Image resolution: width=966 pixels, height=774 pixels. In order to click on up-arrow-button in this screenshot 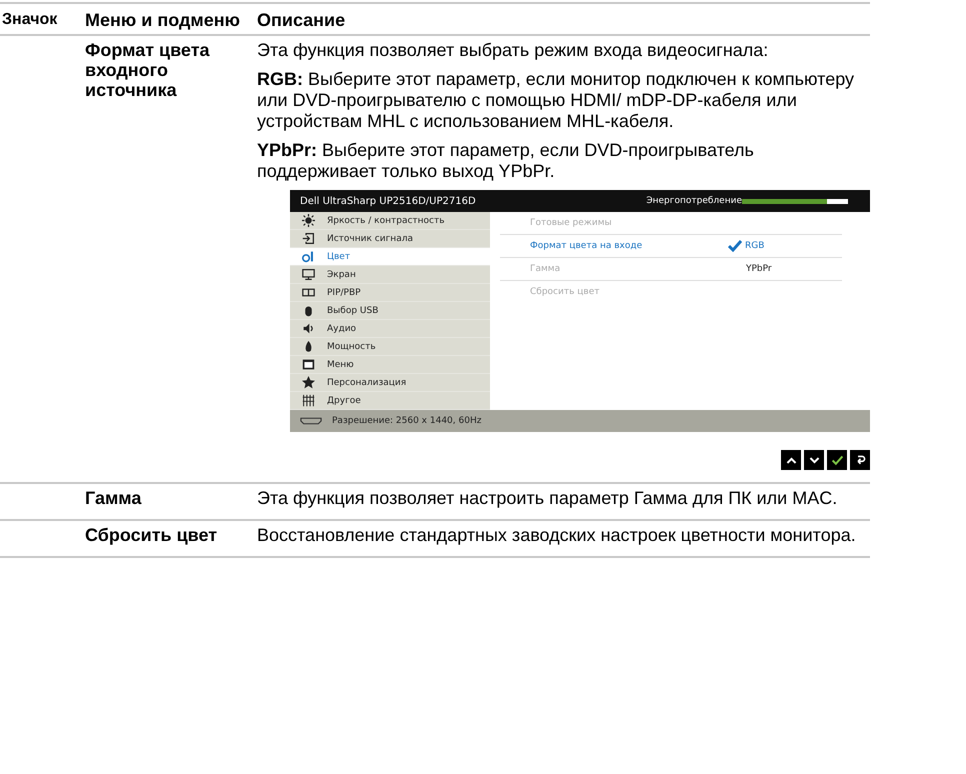, I will do `click(791, 460)`.